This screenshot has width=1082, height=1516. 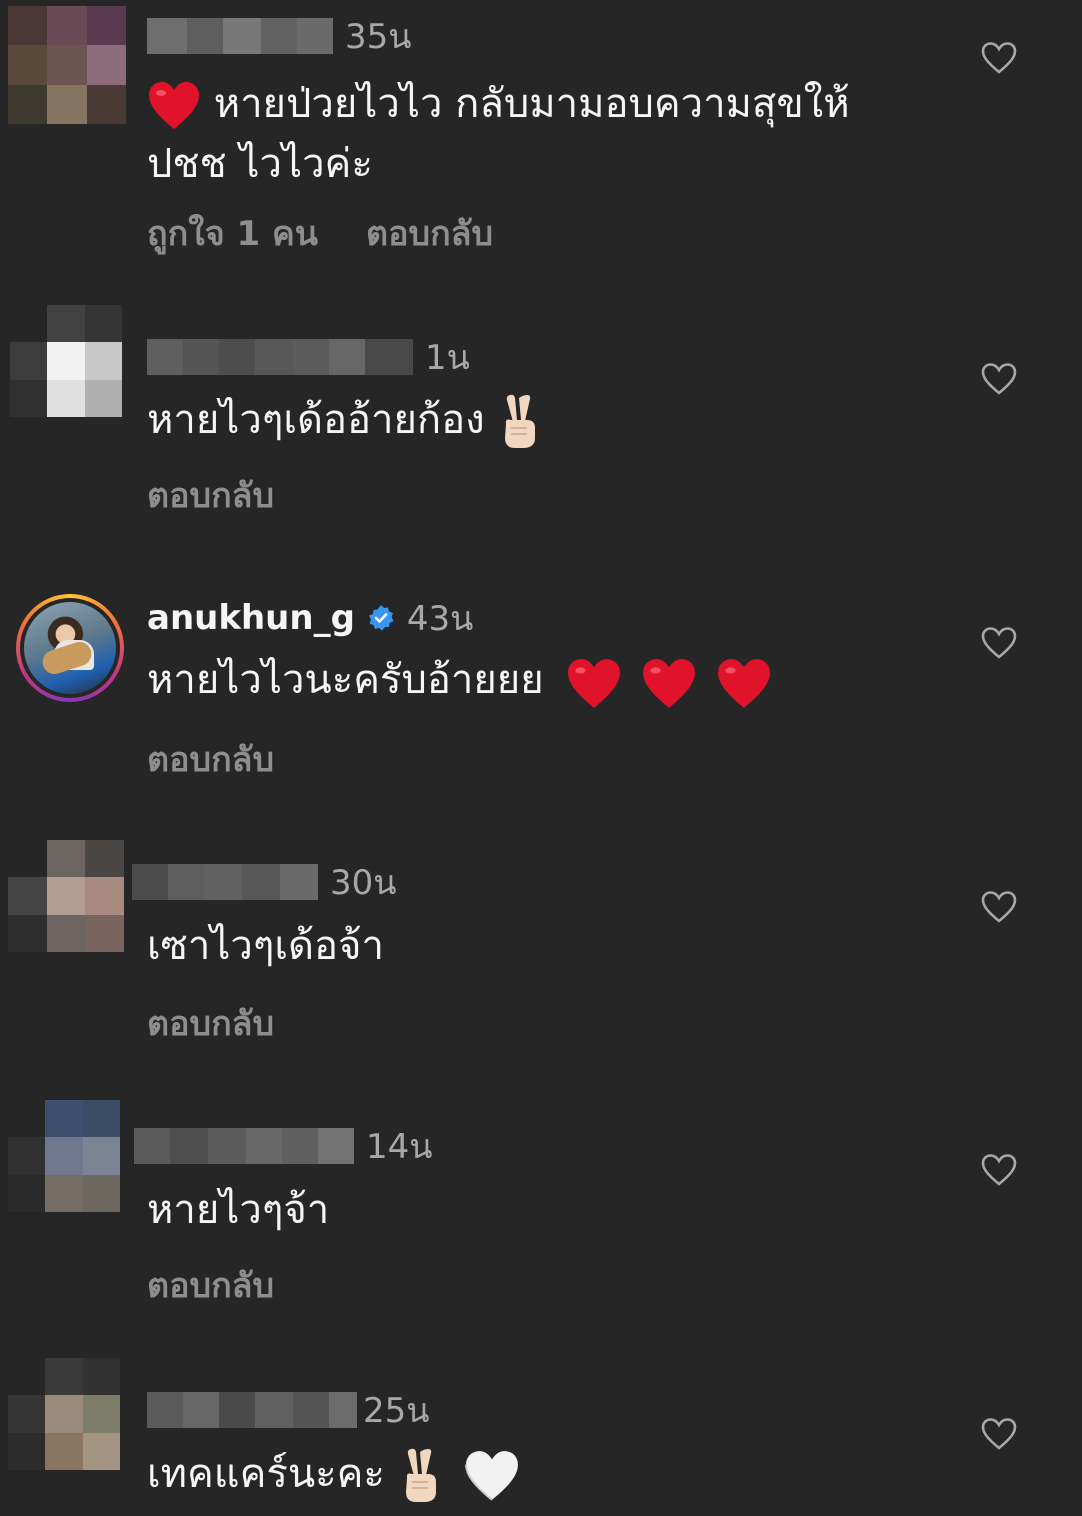 What do you see at coordinates (174, 105) in the screenshot?
I see `red-heart-emoji` at bounding box center [174, 105].